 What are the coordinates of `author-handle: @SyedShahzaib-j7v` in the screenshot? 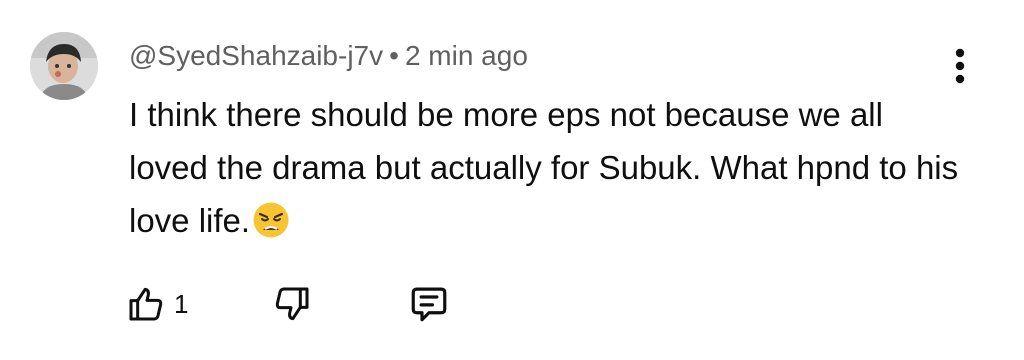 It's located at (256, 55).